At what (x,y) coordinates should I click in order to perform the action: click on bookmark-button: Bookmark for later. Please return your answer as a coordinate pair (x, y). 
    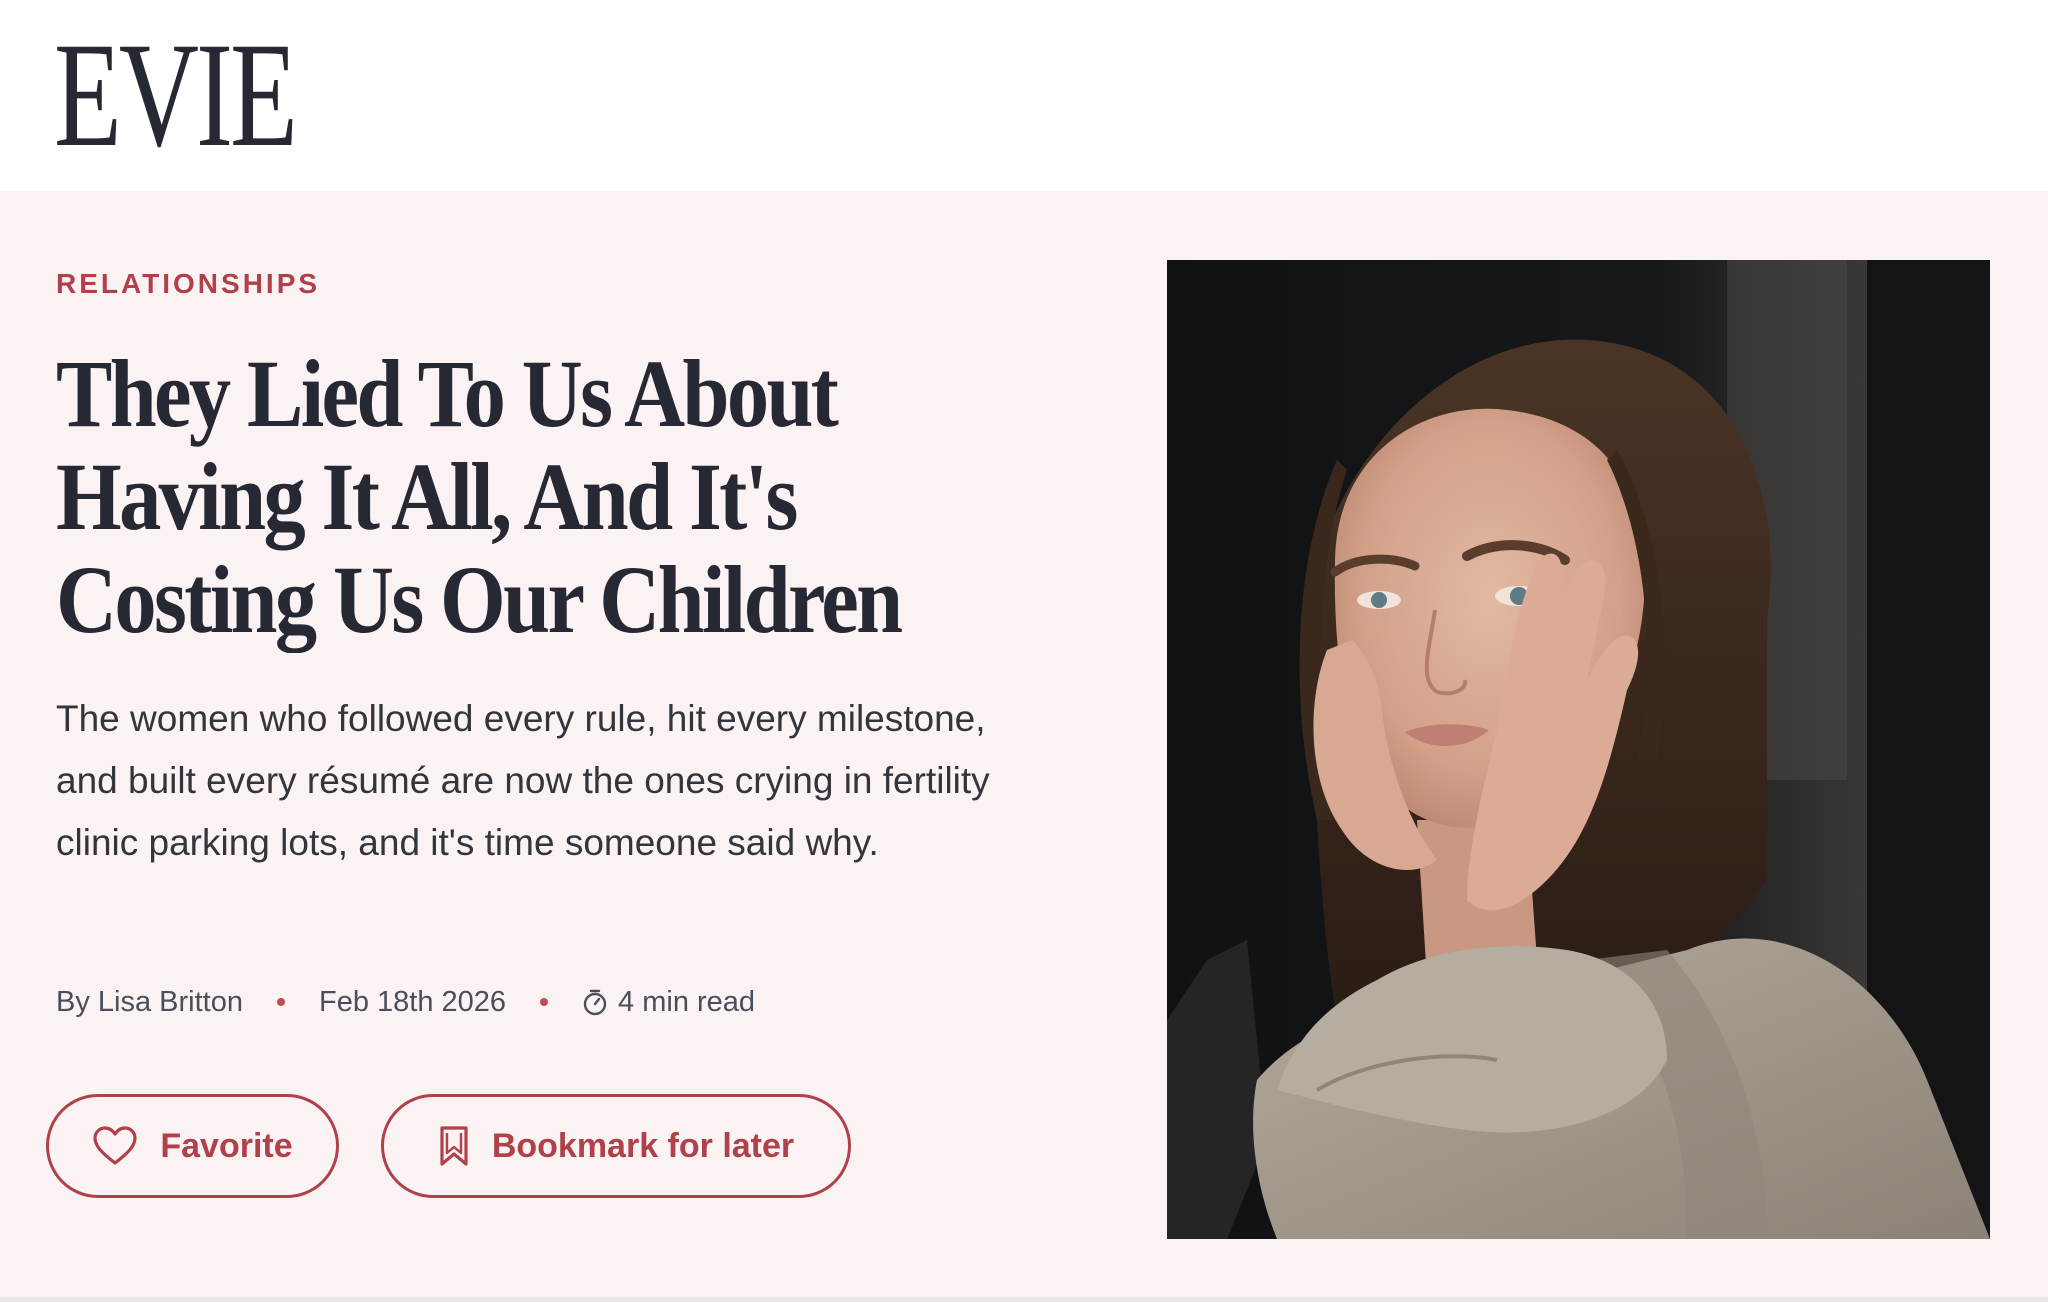
    Looking at the image, I should click on (616, 1146).